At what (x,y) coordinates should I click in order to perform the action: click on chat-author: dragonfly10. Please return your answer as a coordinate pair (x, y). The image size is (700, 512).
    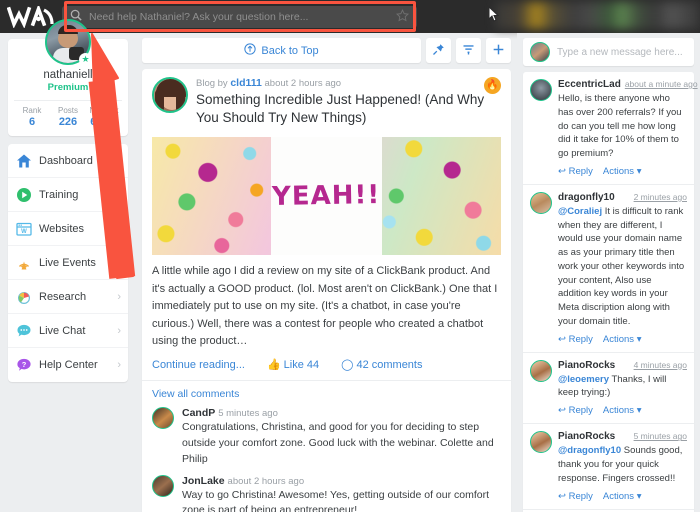
    Looking at the image, I should click on (586, 197).